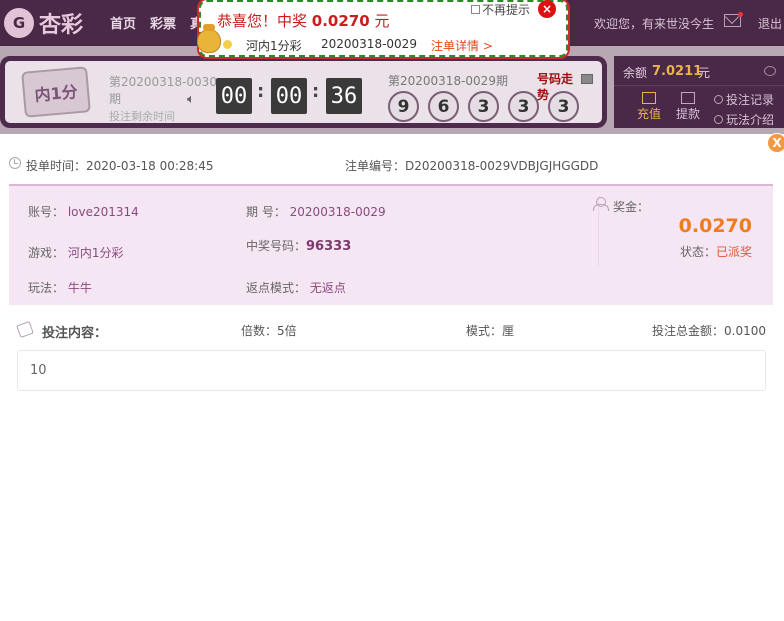  I want to click on withdraw-label: 提款, so click(687, 114).